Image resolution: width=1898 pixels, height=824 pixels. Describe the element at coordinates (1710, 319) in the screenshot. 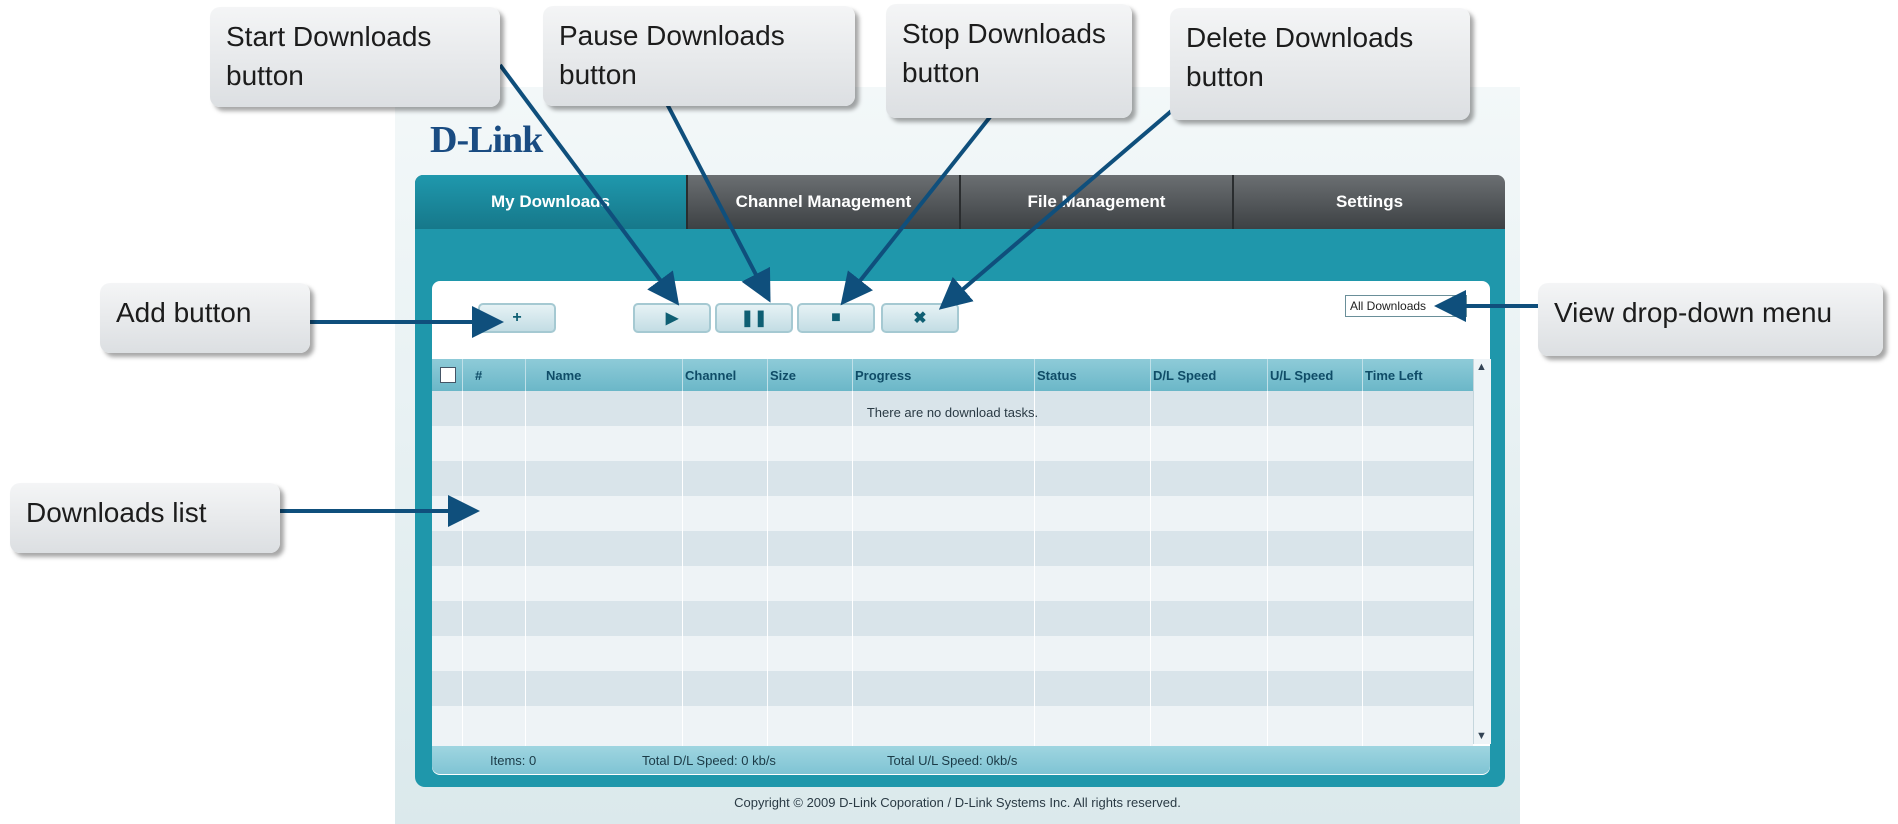

I see `callout-view-dropdown: View drop-down menu` at that location.